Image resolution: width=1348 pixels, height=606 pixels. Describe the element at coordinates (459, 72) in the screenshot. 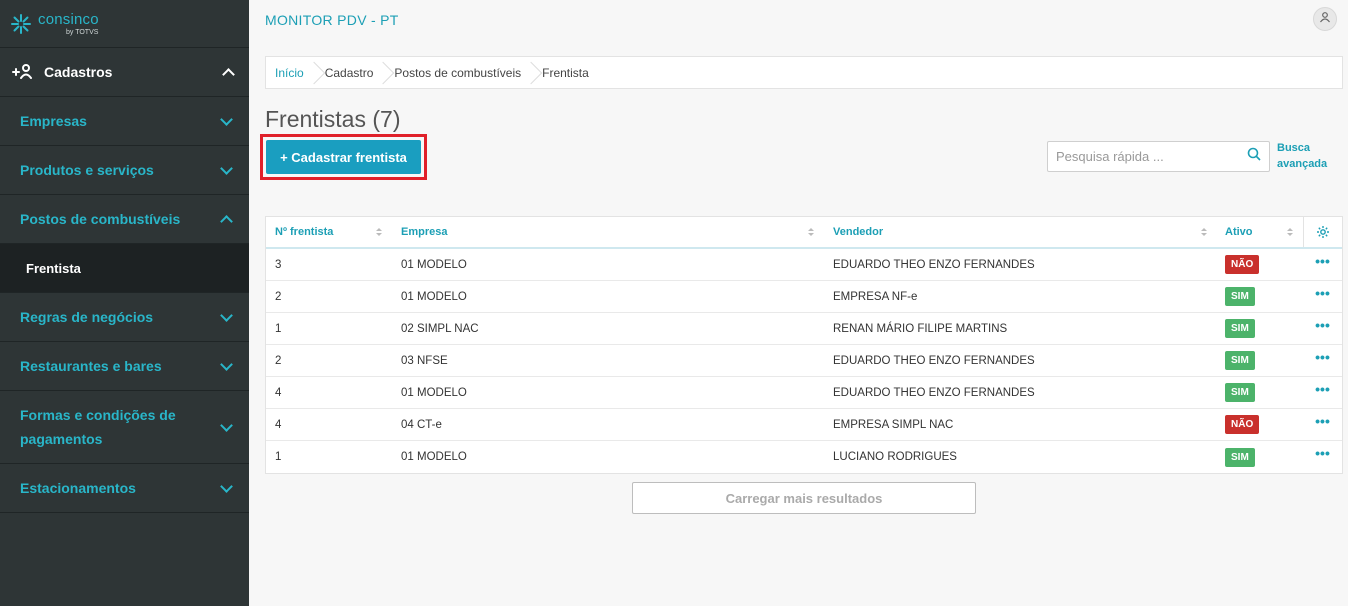

I see `breadcrumb-item-postos: Postos de combustíveis` at that location.